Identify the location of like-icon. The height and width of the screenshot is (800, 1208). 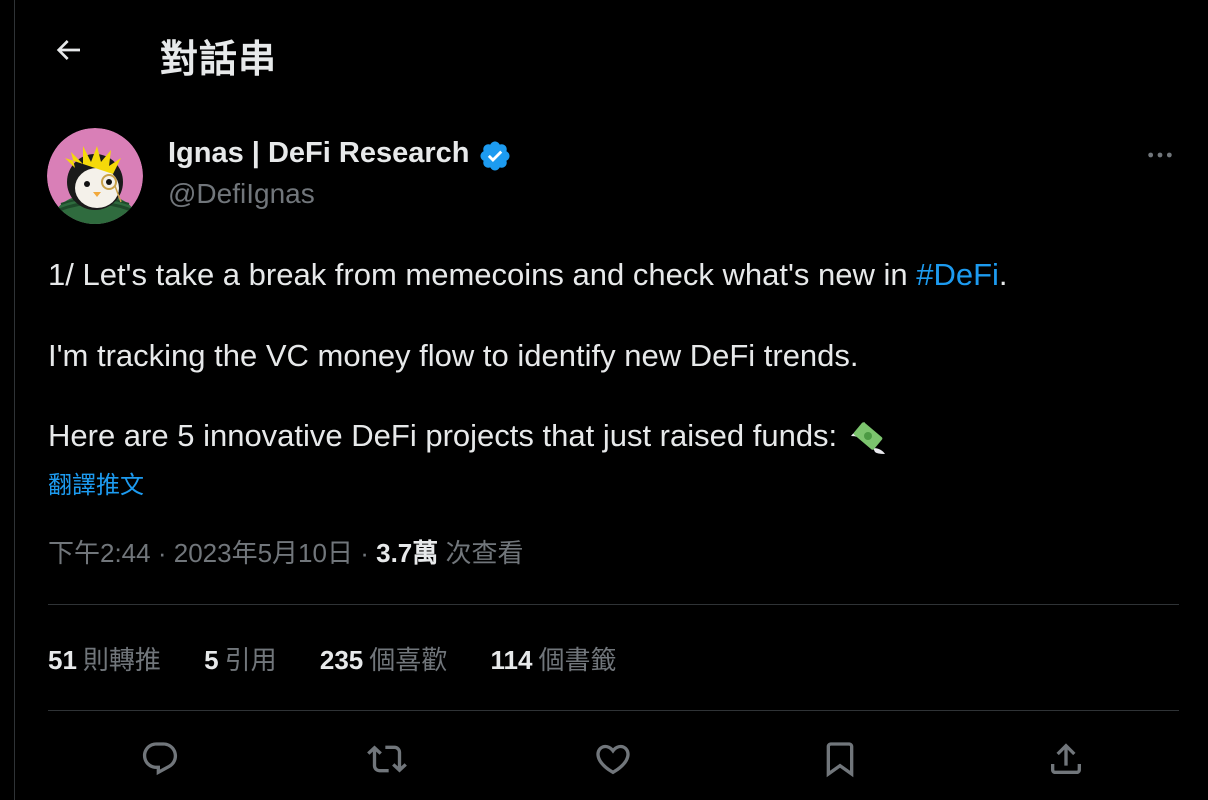
(613, 759).